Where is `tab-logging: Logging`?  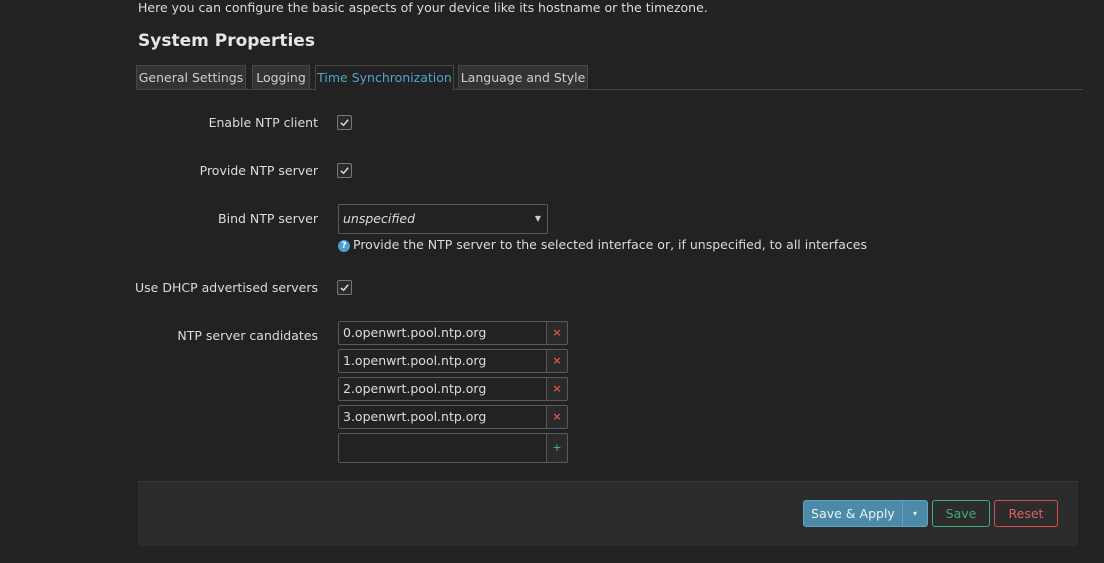
tab-logging: Logging is located at coordinates (281, 77).